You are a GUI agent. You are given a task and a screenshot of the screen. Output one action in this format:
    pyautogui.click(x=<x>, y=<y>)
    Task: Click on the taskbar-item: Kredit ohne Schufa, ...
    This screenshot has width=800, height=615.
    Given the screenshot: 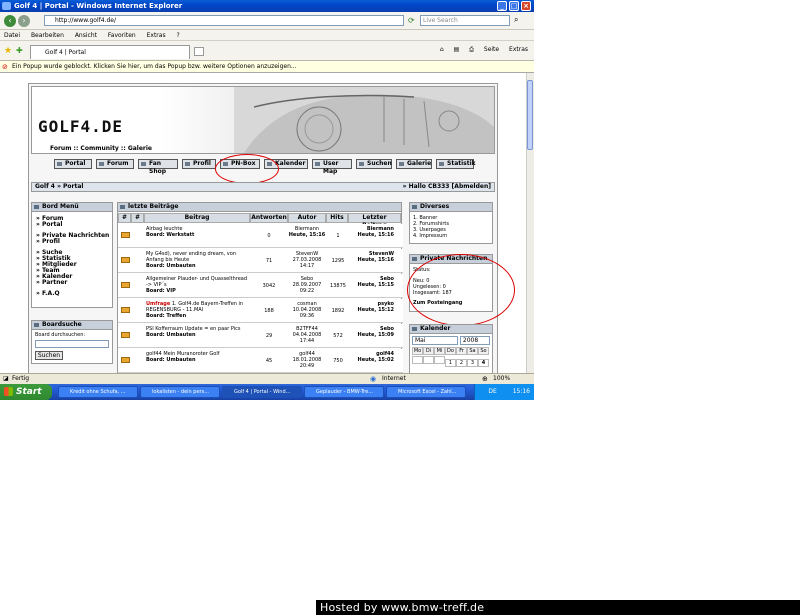 What is the action you would take?
    pyautogui.click(x=98, y=392)
    